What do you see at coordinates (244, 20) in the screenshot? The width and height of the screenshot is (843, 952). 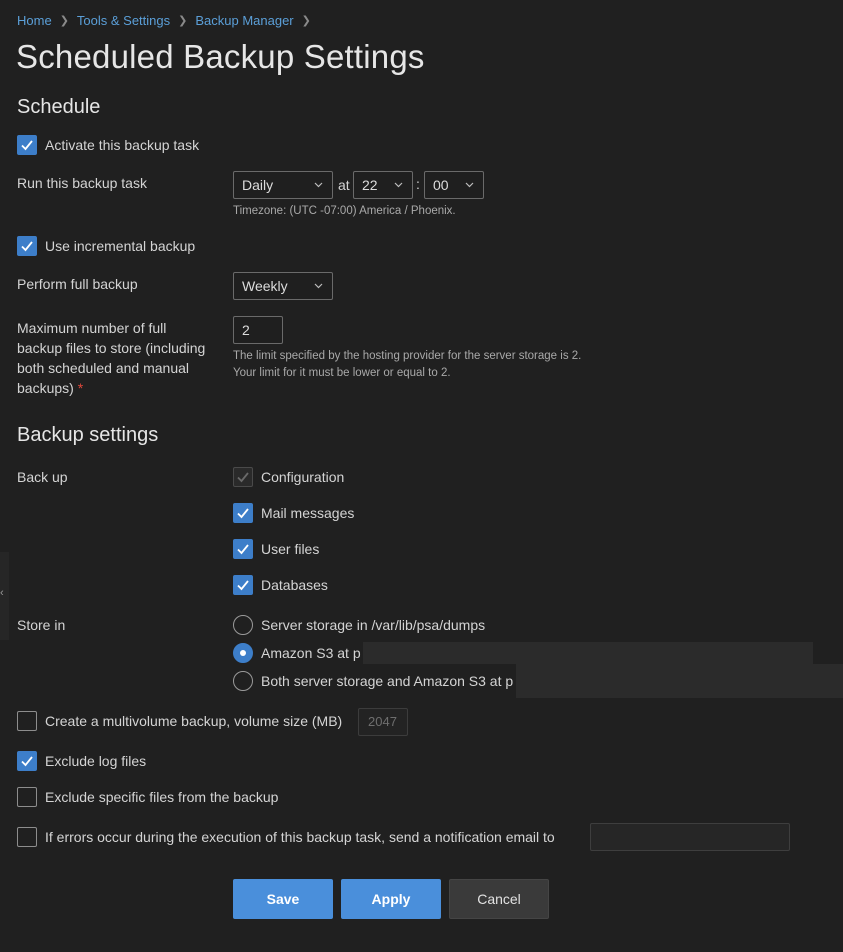 I see `breadcrumb-backup-manager: Backup Manager` at bounding box center [244, 20].